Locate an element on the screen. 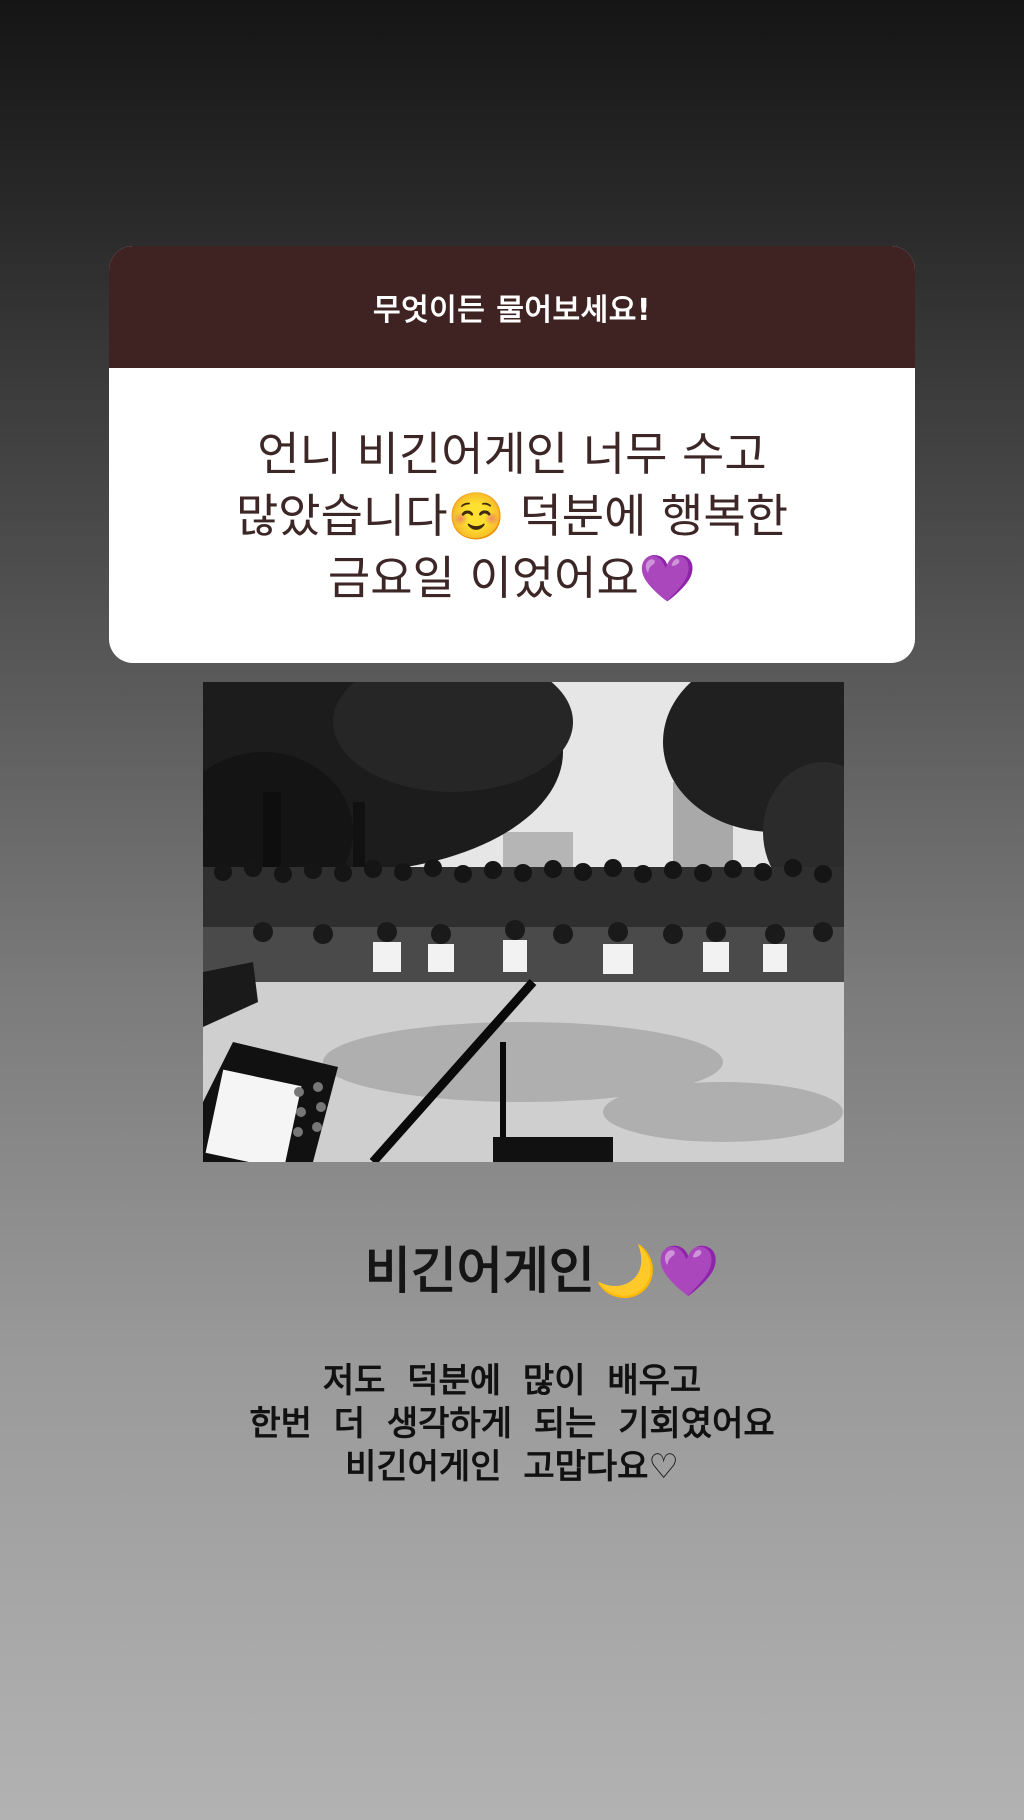 The height and width of the screenshot is (1820, 1024). question-answer-text: 언니 비긴어게인 너무 수고 많았습니다☺️ 덕분에 행복한 금요일 이었어요💜 is located at coordinates (512, 515).